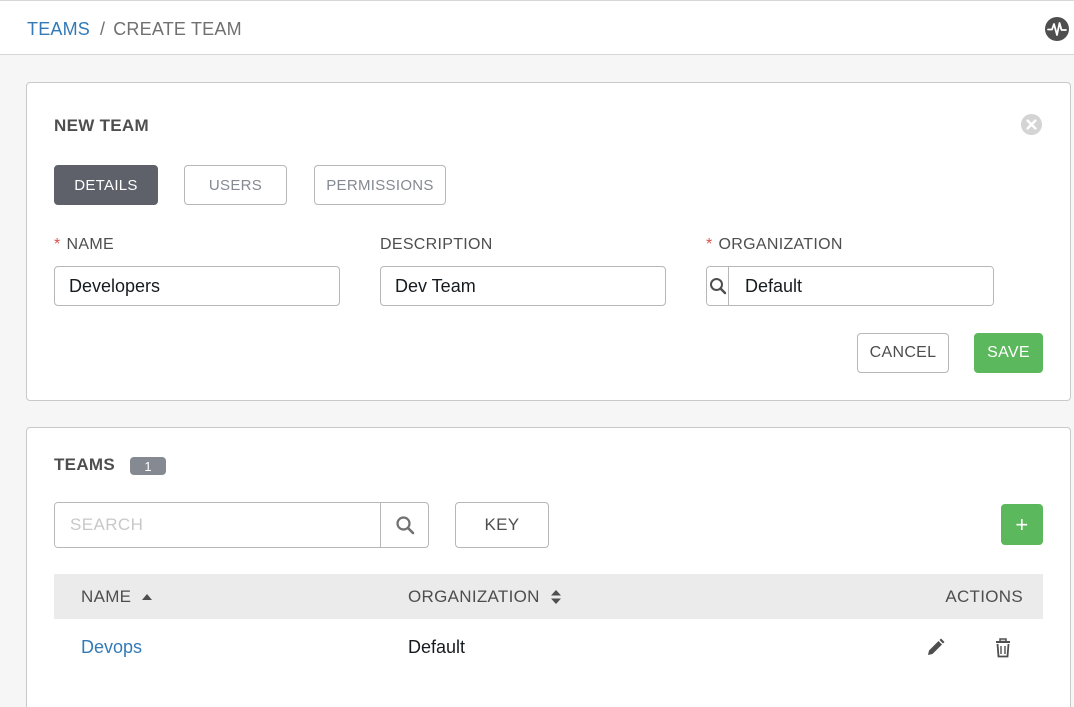 The image size is (1074, 707). What do you see at coordinates (780, 244) in the screenshot?
I see `organization-label-text: ORGANIZATION` at bounding box center [780, 244].